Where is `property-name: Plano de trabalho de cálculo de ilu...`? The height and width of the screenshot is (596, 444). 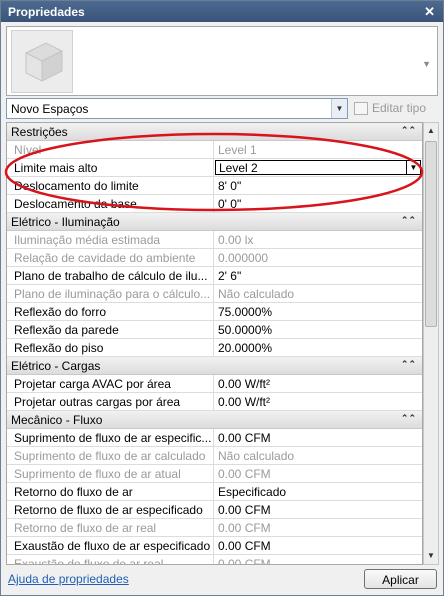 property-name: Plano de trabalho de cálculo de ilu... is located at coordinates (110, 275).